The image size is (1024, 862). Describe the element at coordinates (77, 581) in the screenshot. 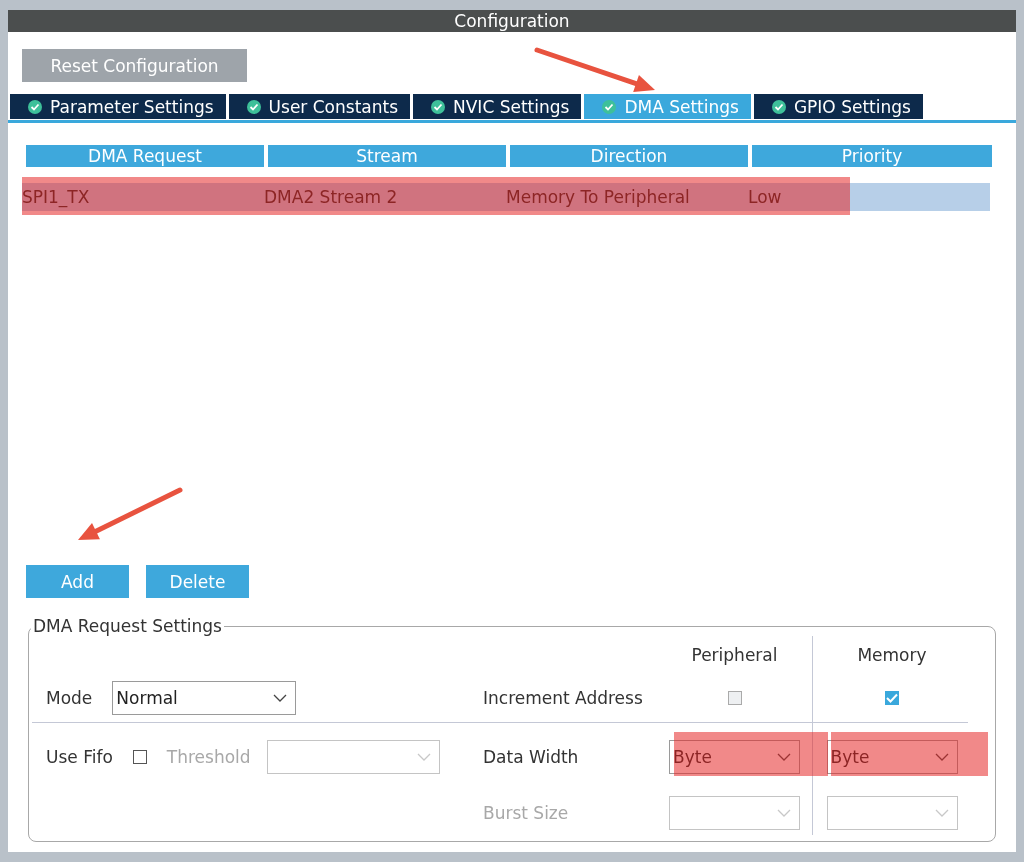

I see `add-button: Add` at that location.